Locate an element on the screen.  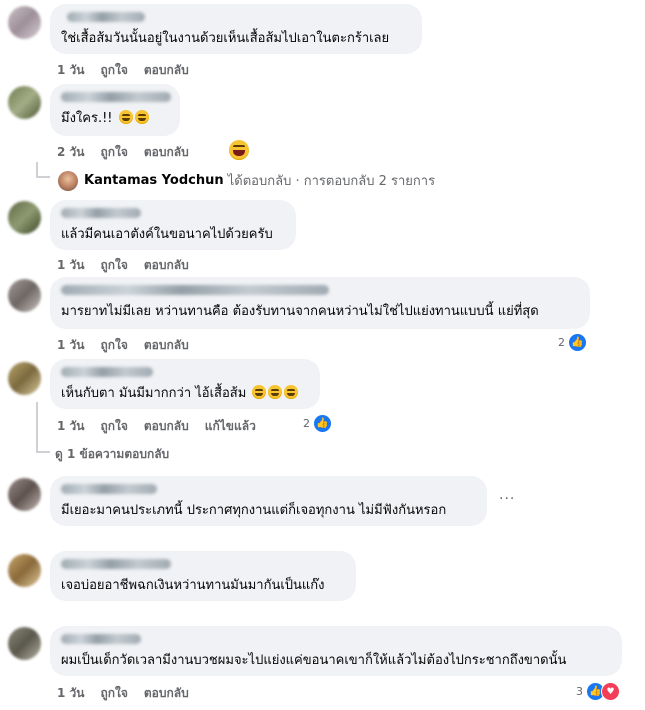
more-options-icon: ··· is located at coordinates (507, 499).